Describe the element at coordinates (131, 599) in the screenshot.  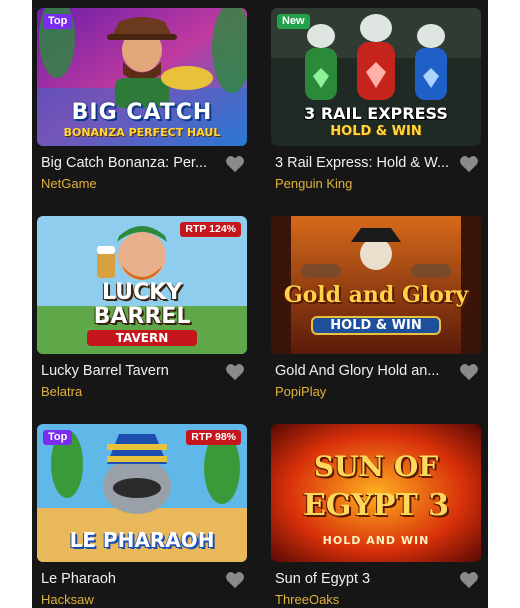
I see `game-provider: Hacksaw` at that location.